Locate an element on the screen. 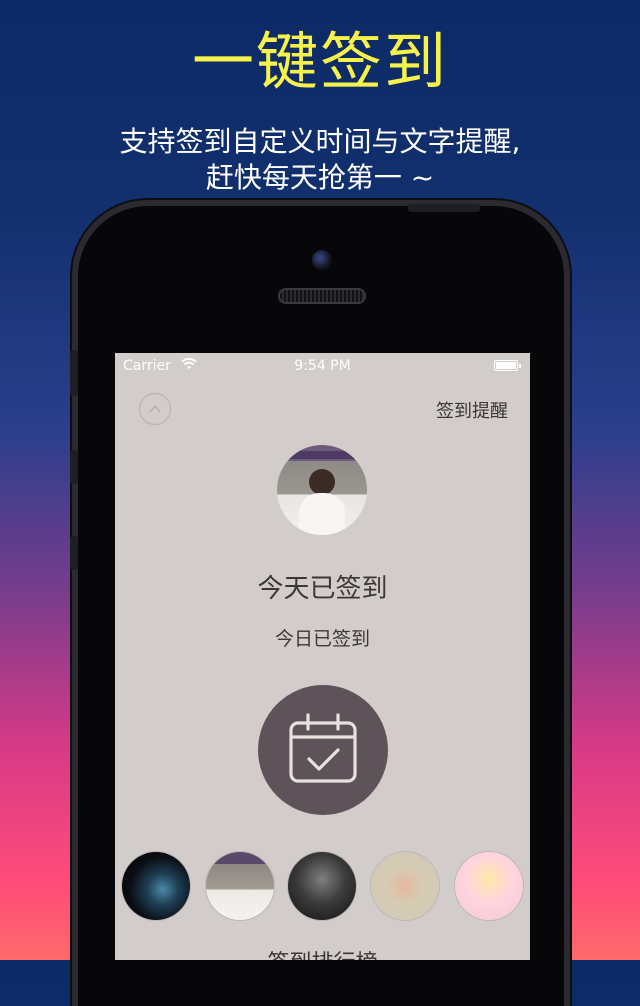  front-camera is located at coordinates (322, 260).